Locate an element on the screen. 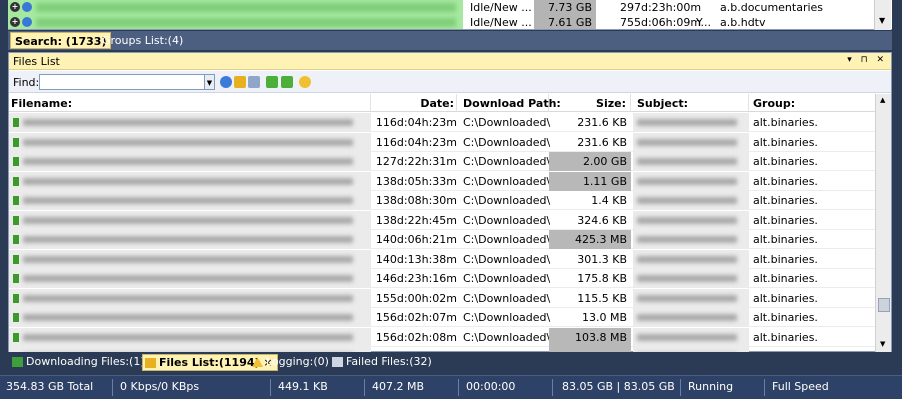 Image resolution: width=902 pixels, height=399 pixels. android-icon is located at coordinates (272, 82).